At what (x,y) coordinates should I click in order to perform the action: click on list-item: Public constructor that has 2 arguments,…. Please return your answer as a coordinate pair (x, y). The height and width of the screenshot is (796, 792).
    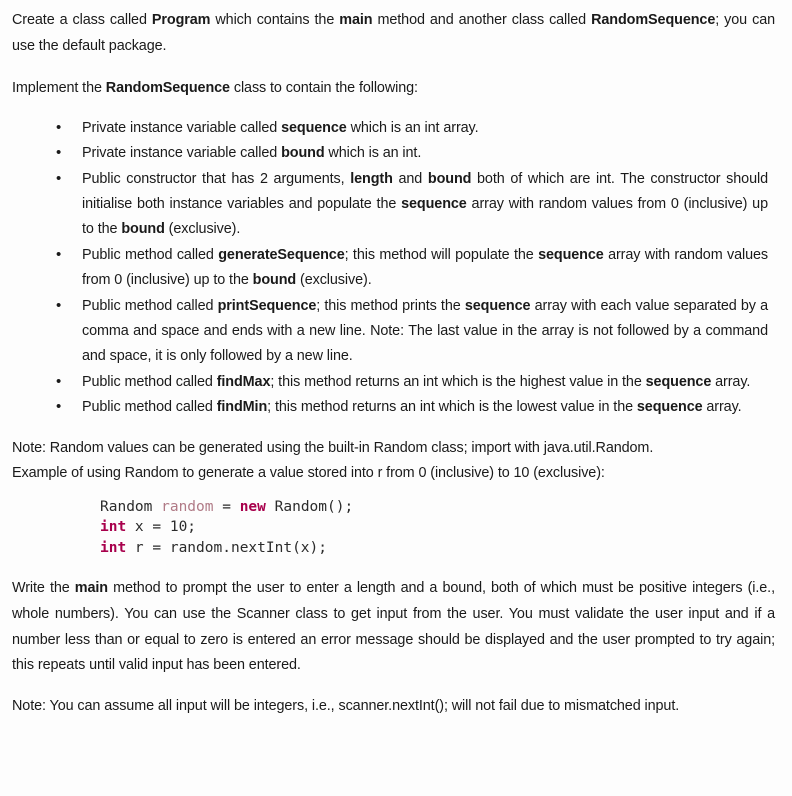
    Looking at the image, I should click on (393, 204).